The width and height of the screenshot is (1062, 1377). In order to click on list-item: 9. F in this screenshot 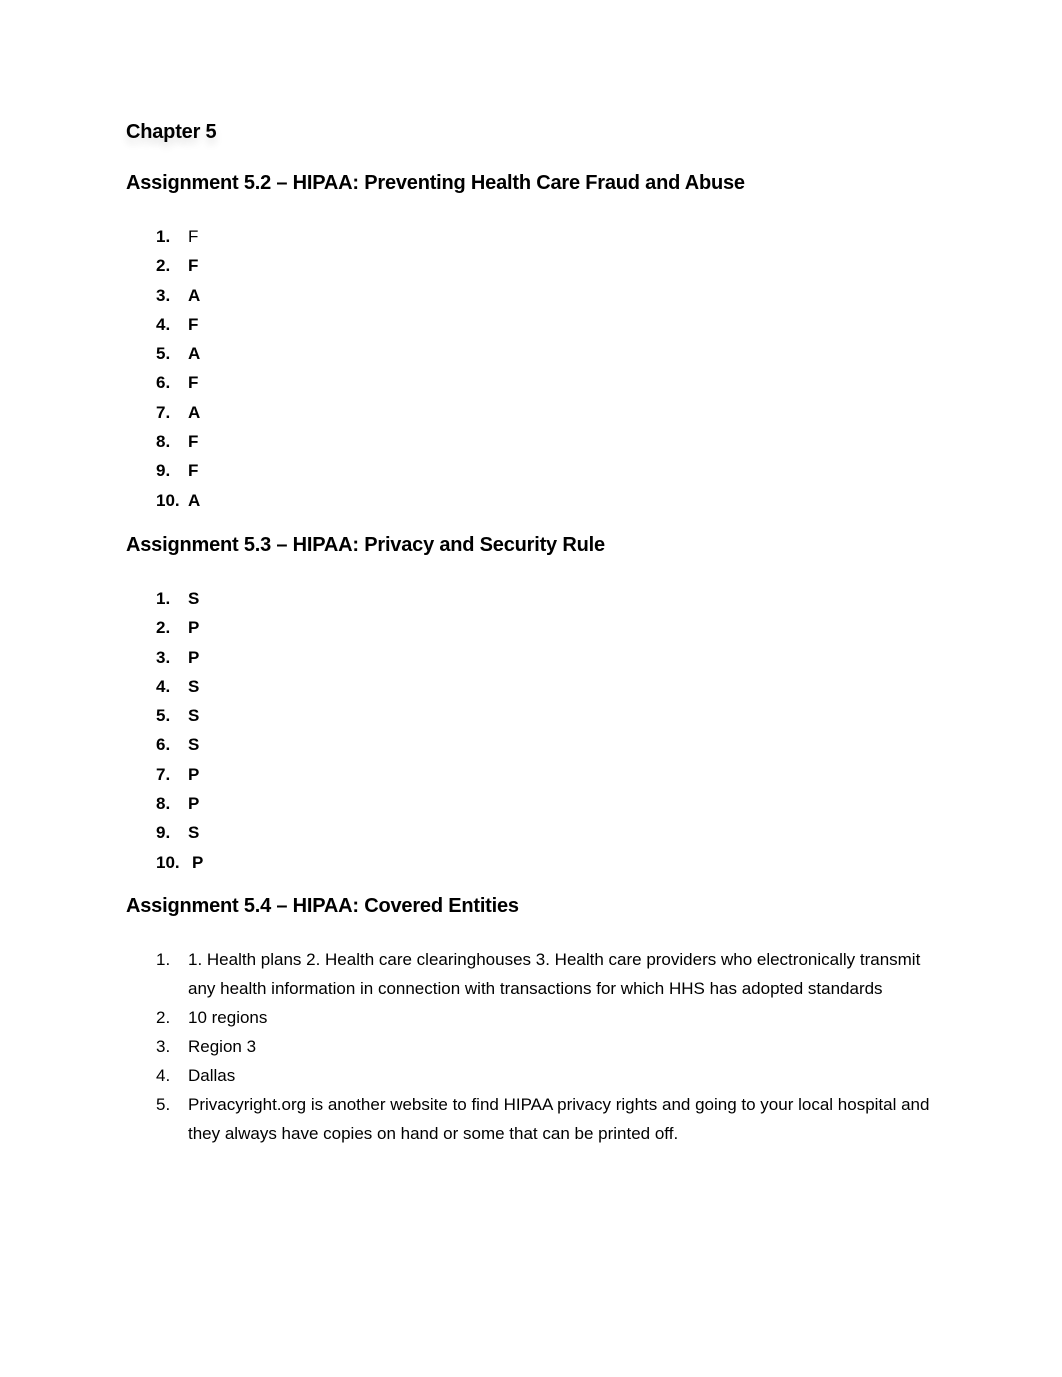, I will do `click(177, 471)`.